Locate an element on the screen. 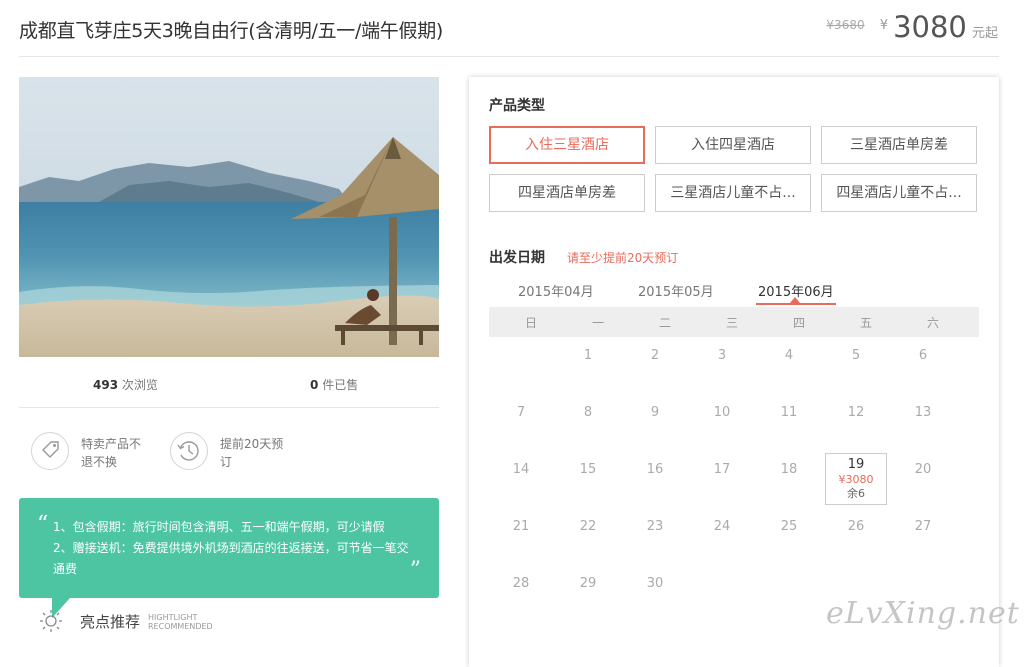 The width and height of the screenshot is (1030, 667). product-type-option: 入住三星酒店 is located at coordinates (567, 145).